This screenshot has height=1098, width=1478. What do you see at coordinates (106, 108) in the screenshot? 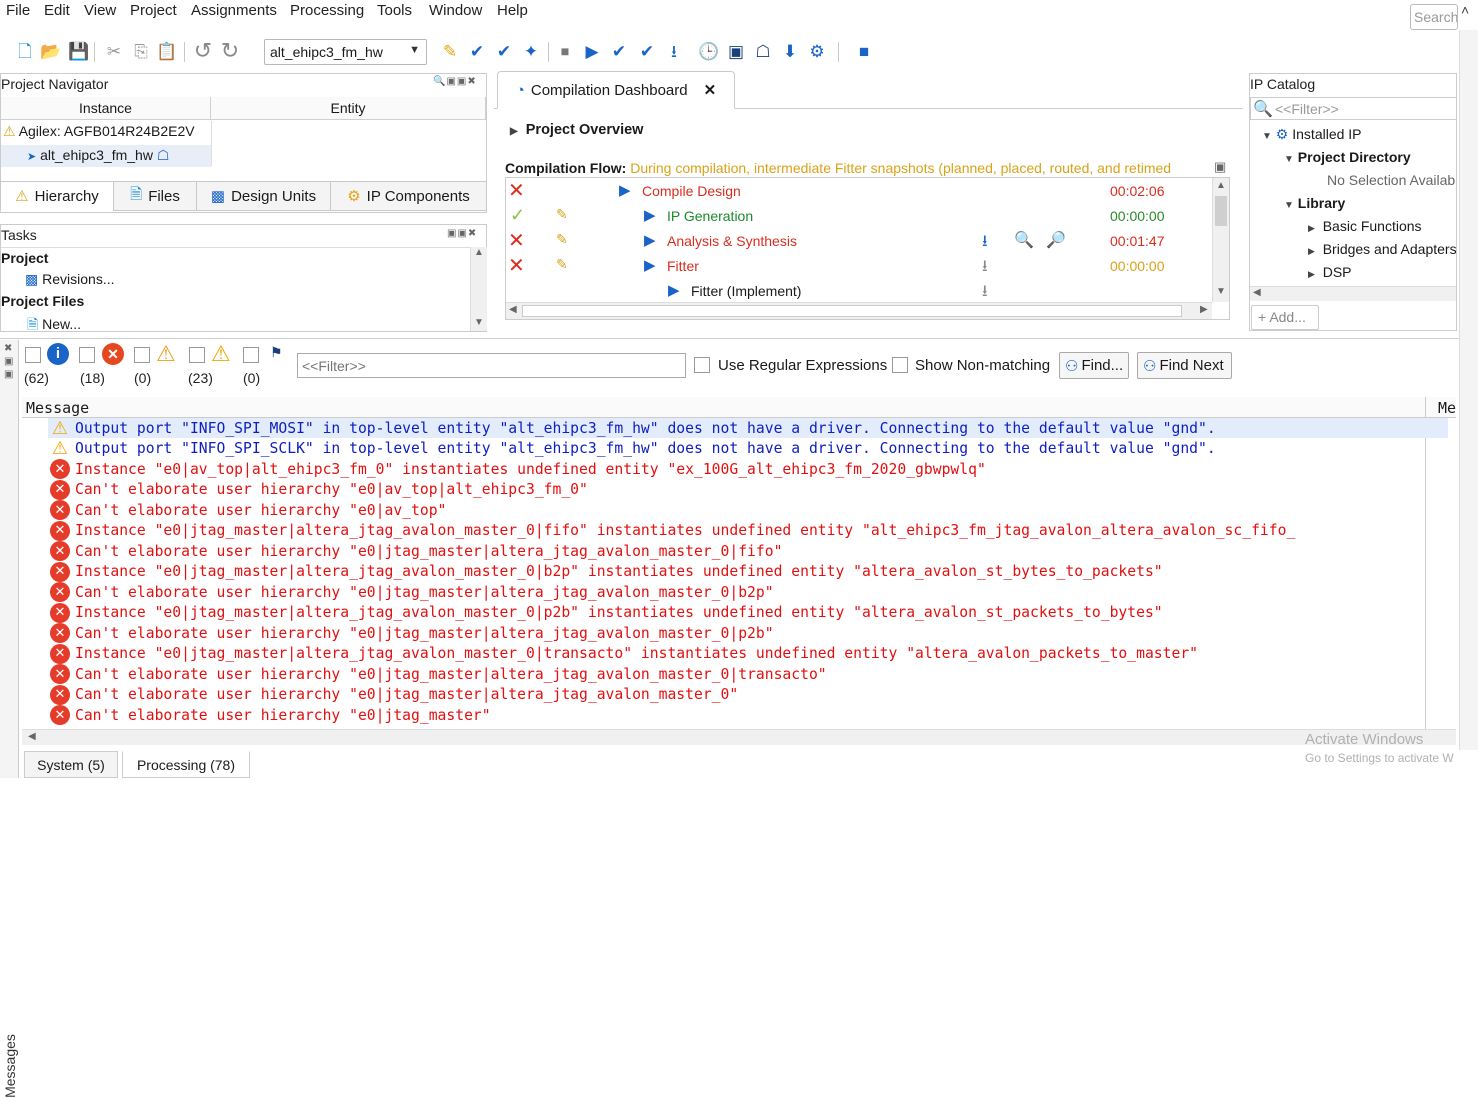
I see `column-instance: Instance` at bounding box center [106, 108].